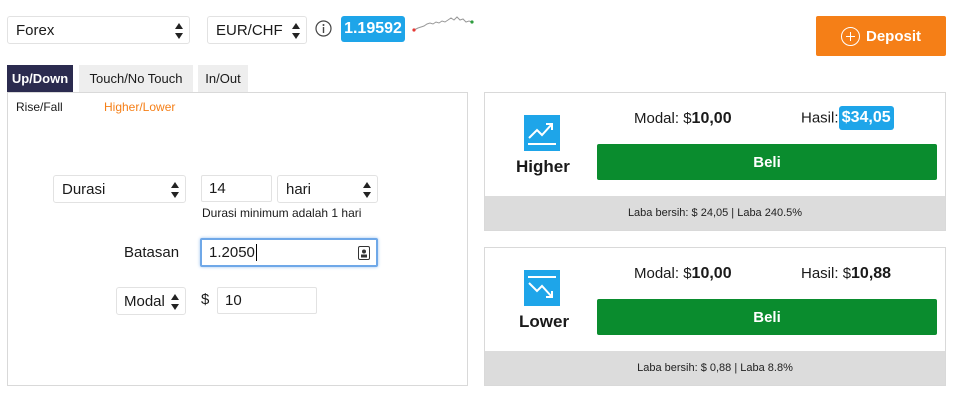 The height and width of the screenshot is (401, 963). Describe the element at coordinates (84, 189) in the screenshot. I see `duration-type-value: Durasi` at that location.